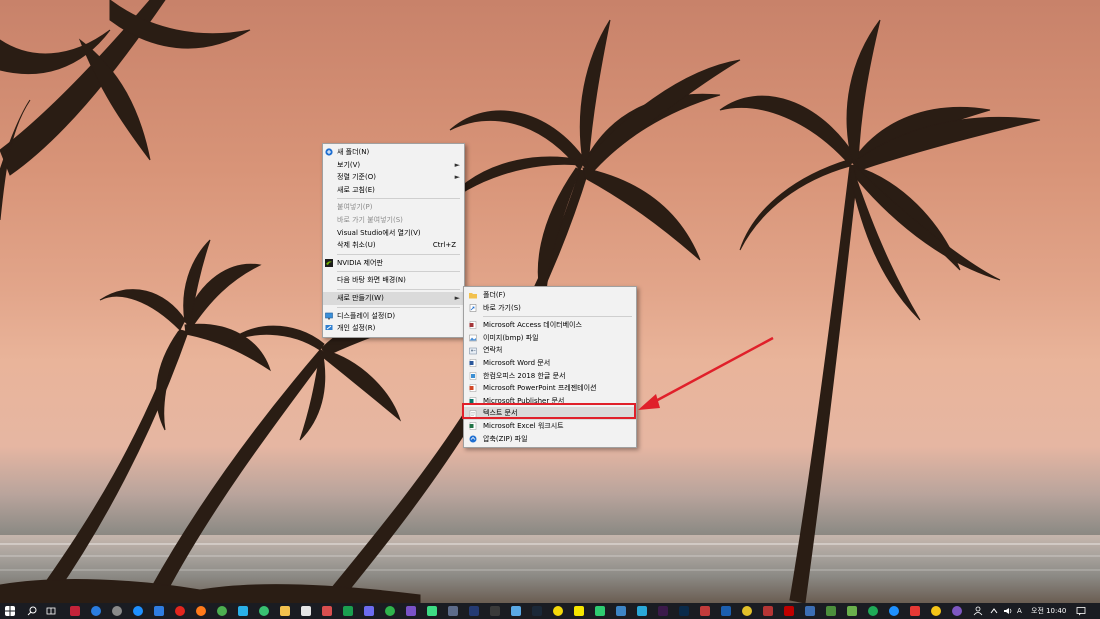 The height and width of the screenshot is (619, 1100). I want to click on store-icon, so click(306, 611).